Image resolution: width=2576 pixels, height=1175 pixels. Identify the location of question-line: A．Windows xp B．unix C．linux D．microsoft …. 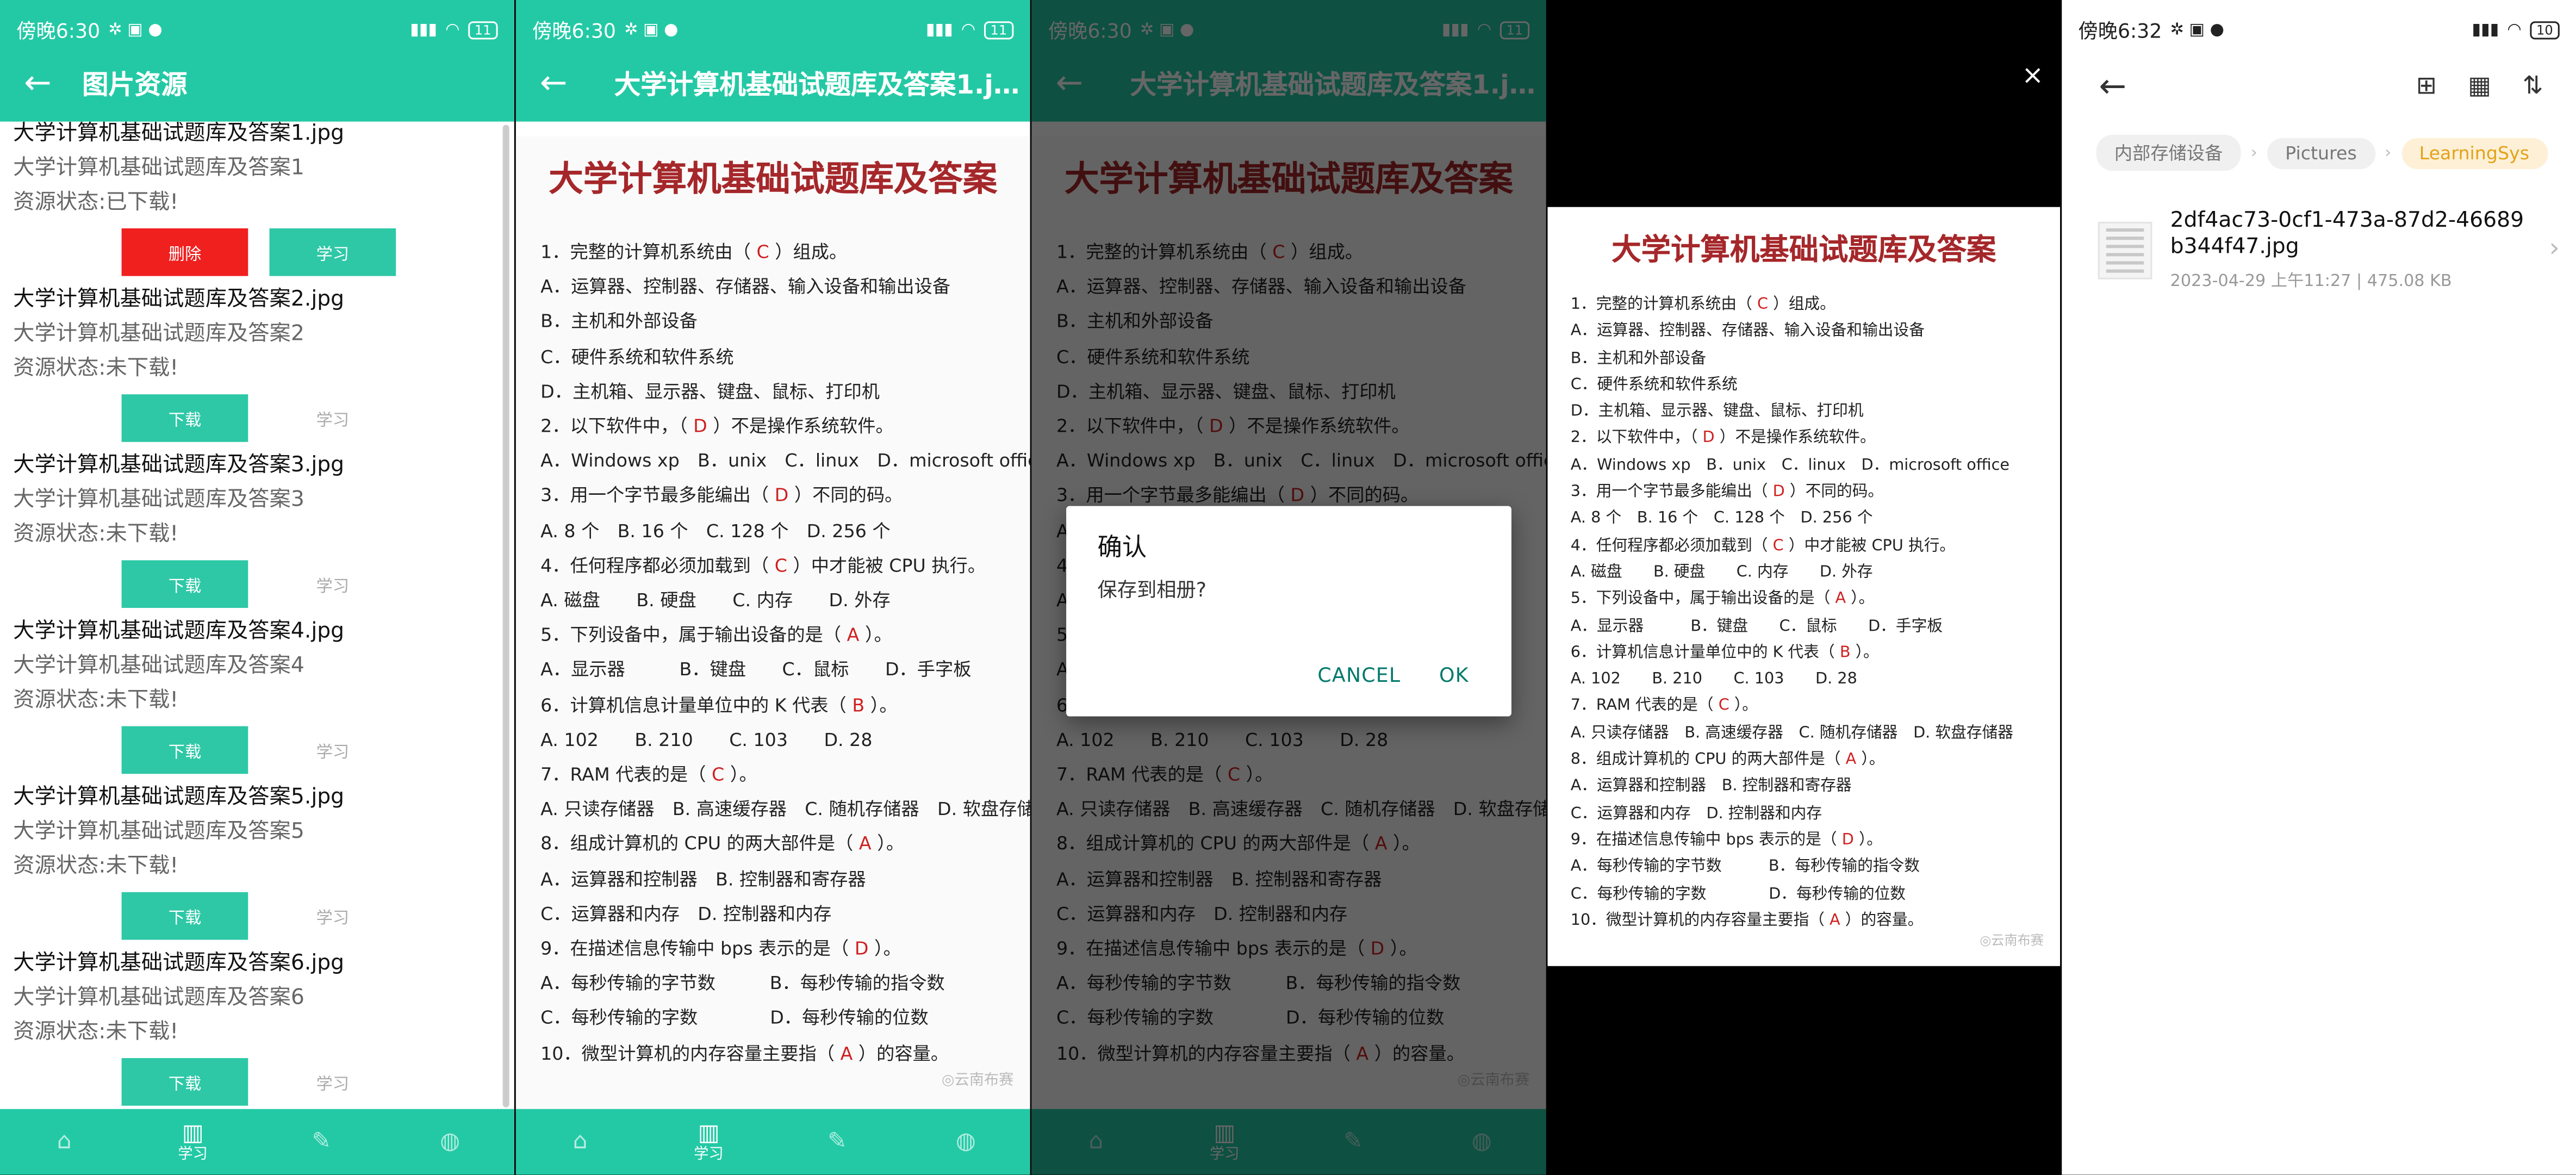
(785, 461).